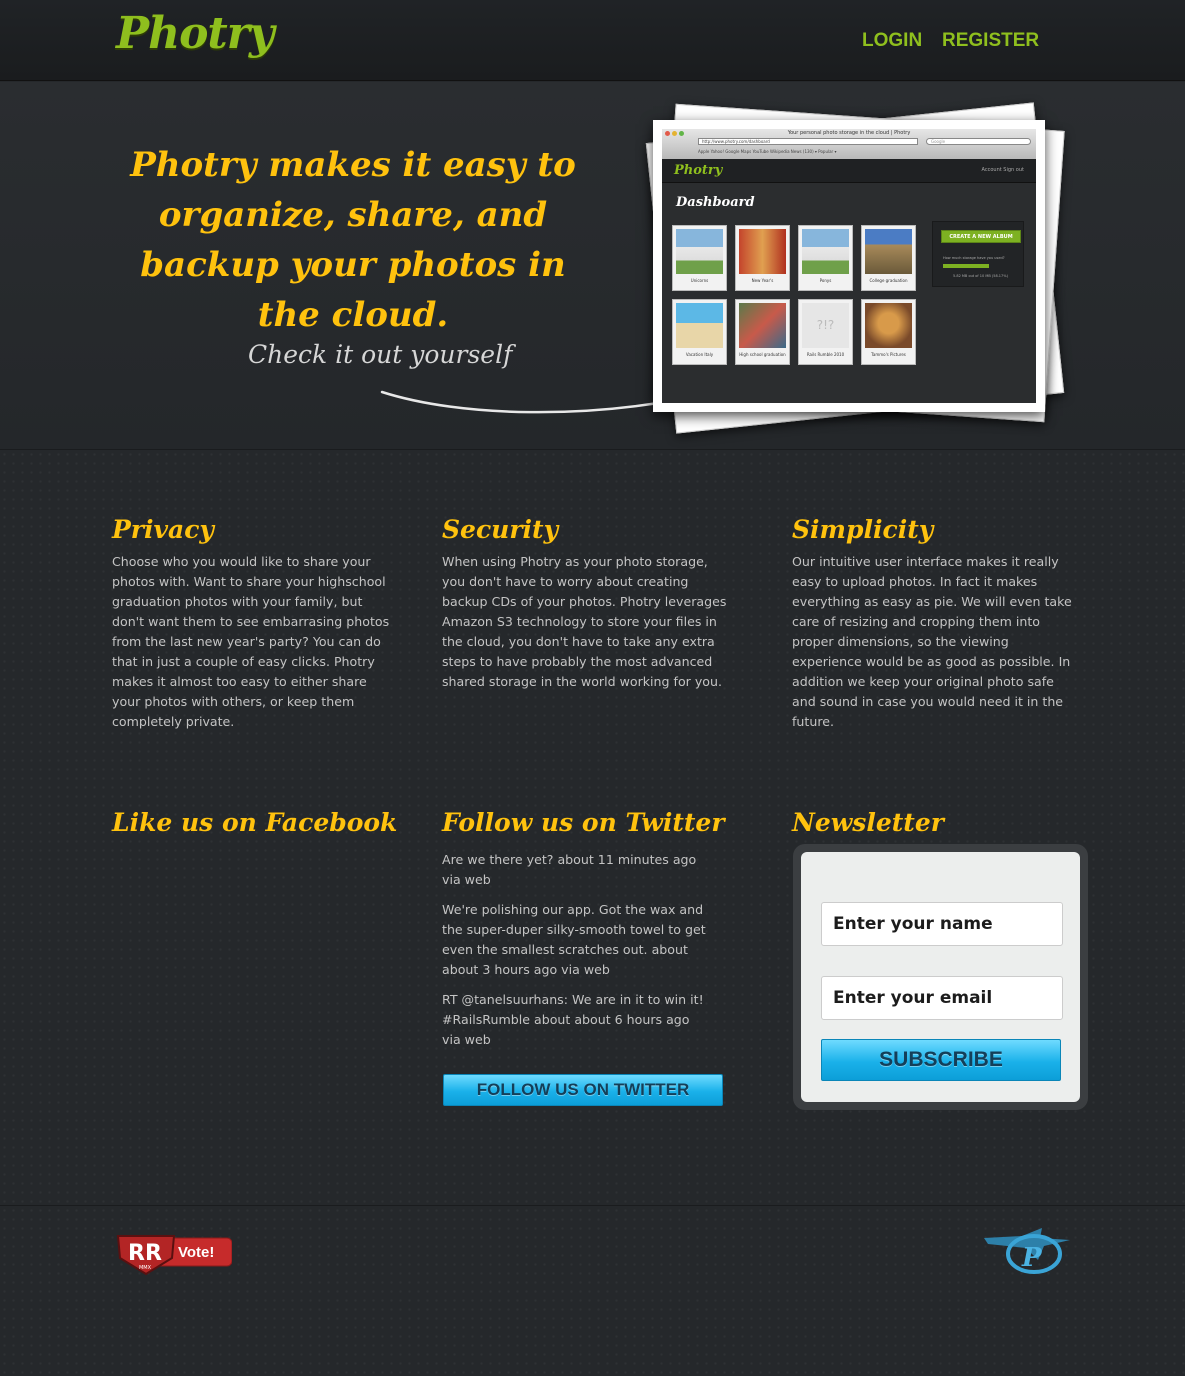 The height and width of the screenshot is (1376, 1185). What do you see at coordinates (583, 1090) in the screenshot?
I see `follow-twitter-button: FOLLOW US ON TWITTER` at bounding box center [583, 1090].